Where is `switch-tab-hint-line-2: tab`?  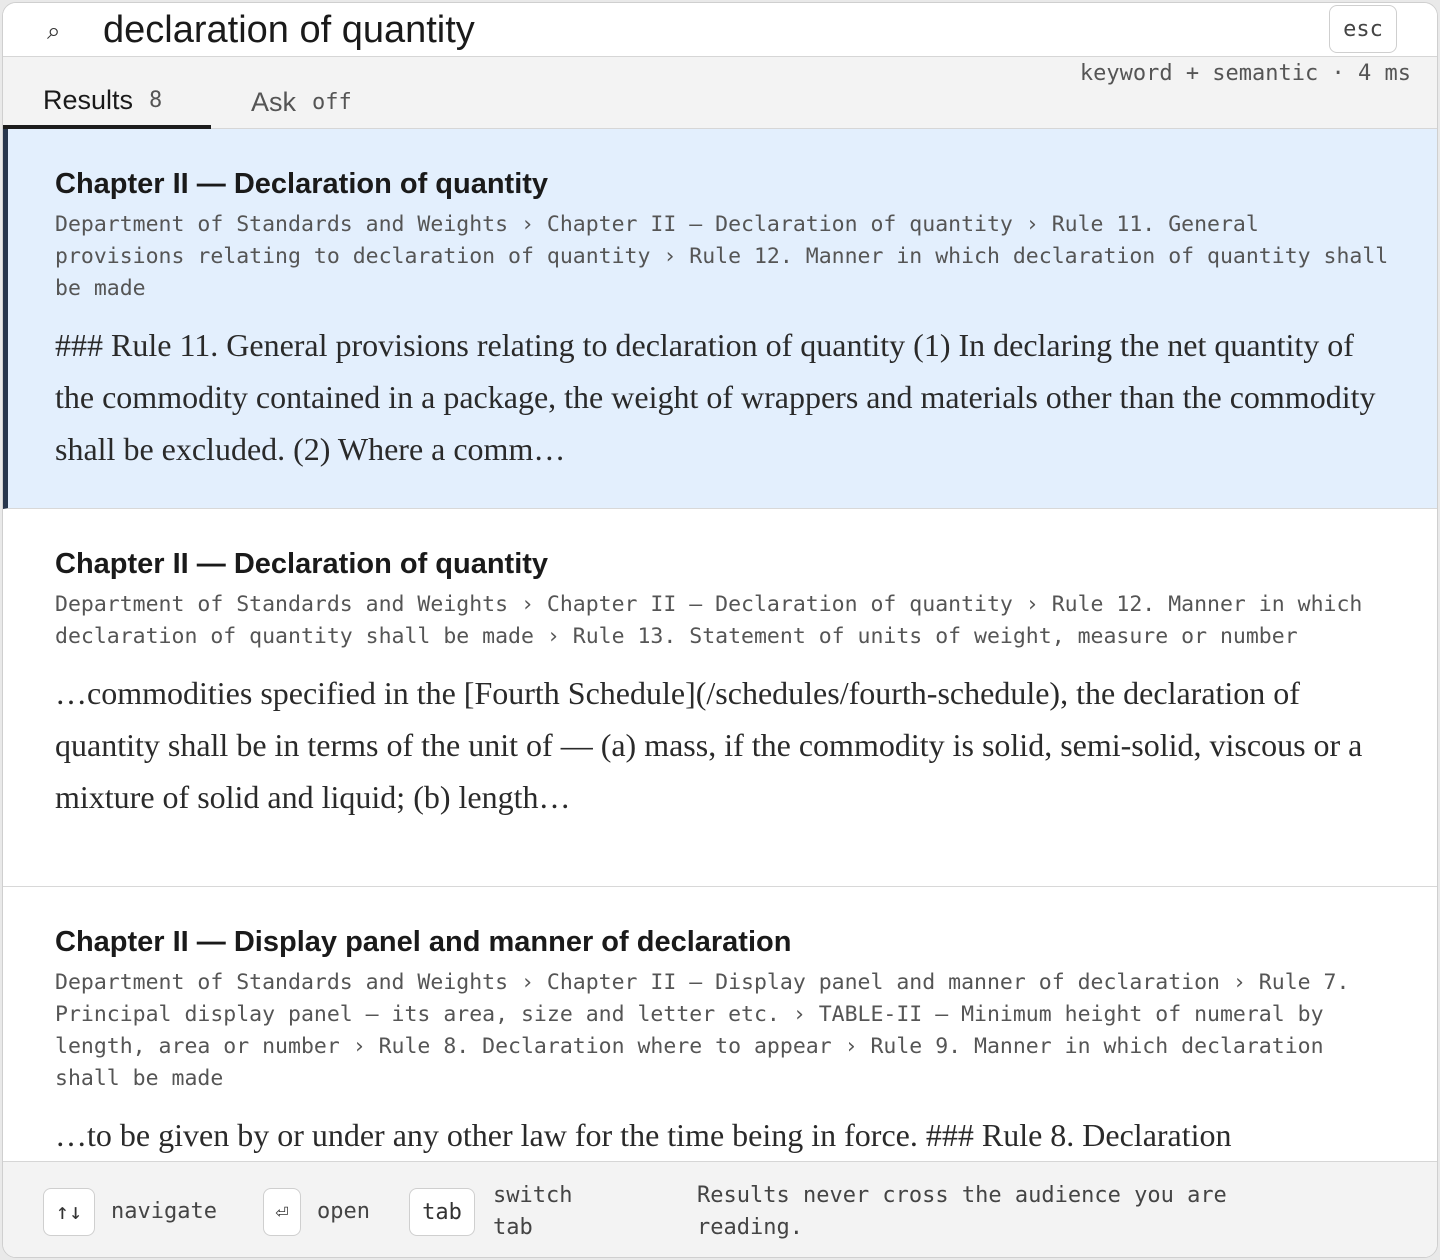 switch-tab-hint-line-2: tab is located at coordinates (513, 1227).